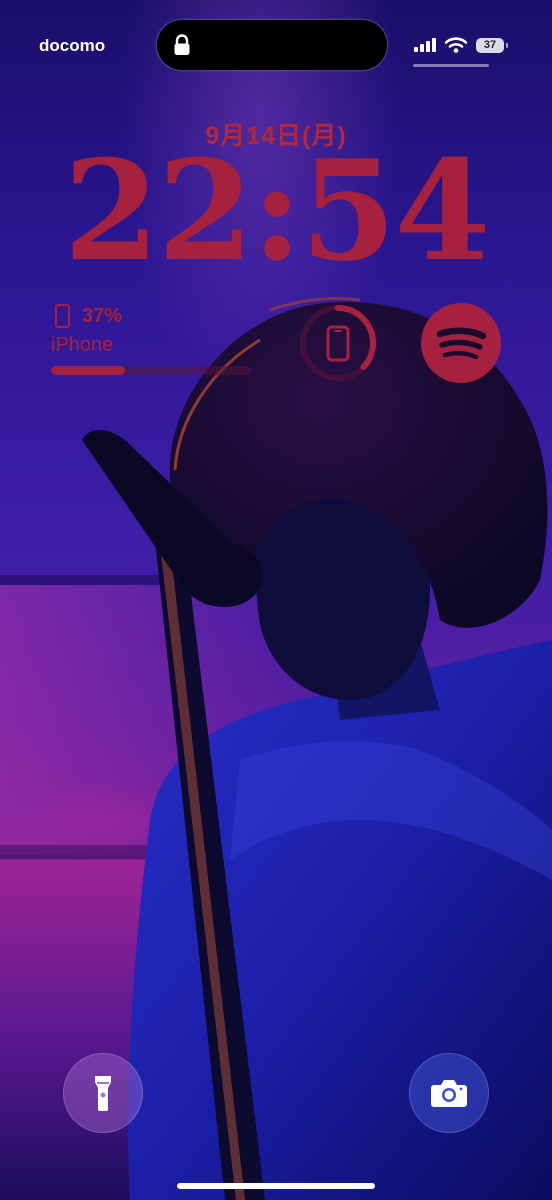 The image size is (552, 1200). What do you see at coordinates (276, 210) in the screenshot?
I see `lock-time: 22:54` at bounding box center [276, 210].